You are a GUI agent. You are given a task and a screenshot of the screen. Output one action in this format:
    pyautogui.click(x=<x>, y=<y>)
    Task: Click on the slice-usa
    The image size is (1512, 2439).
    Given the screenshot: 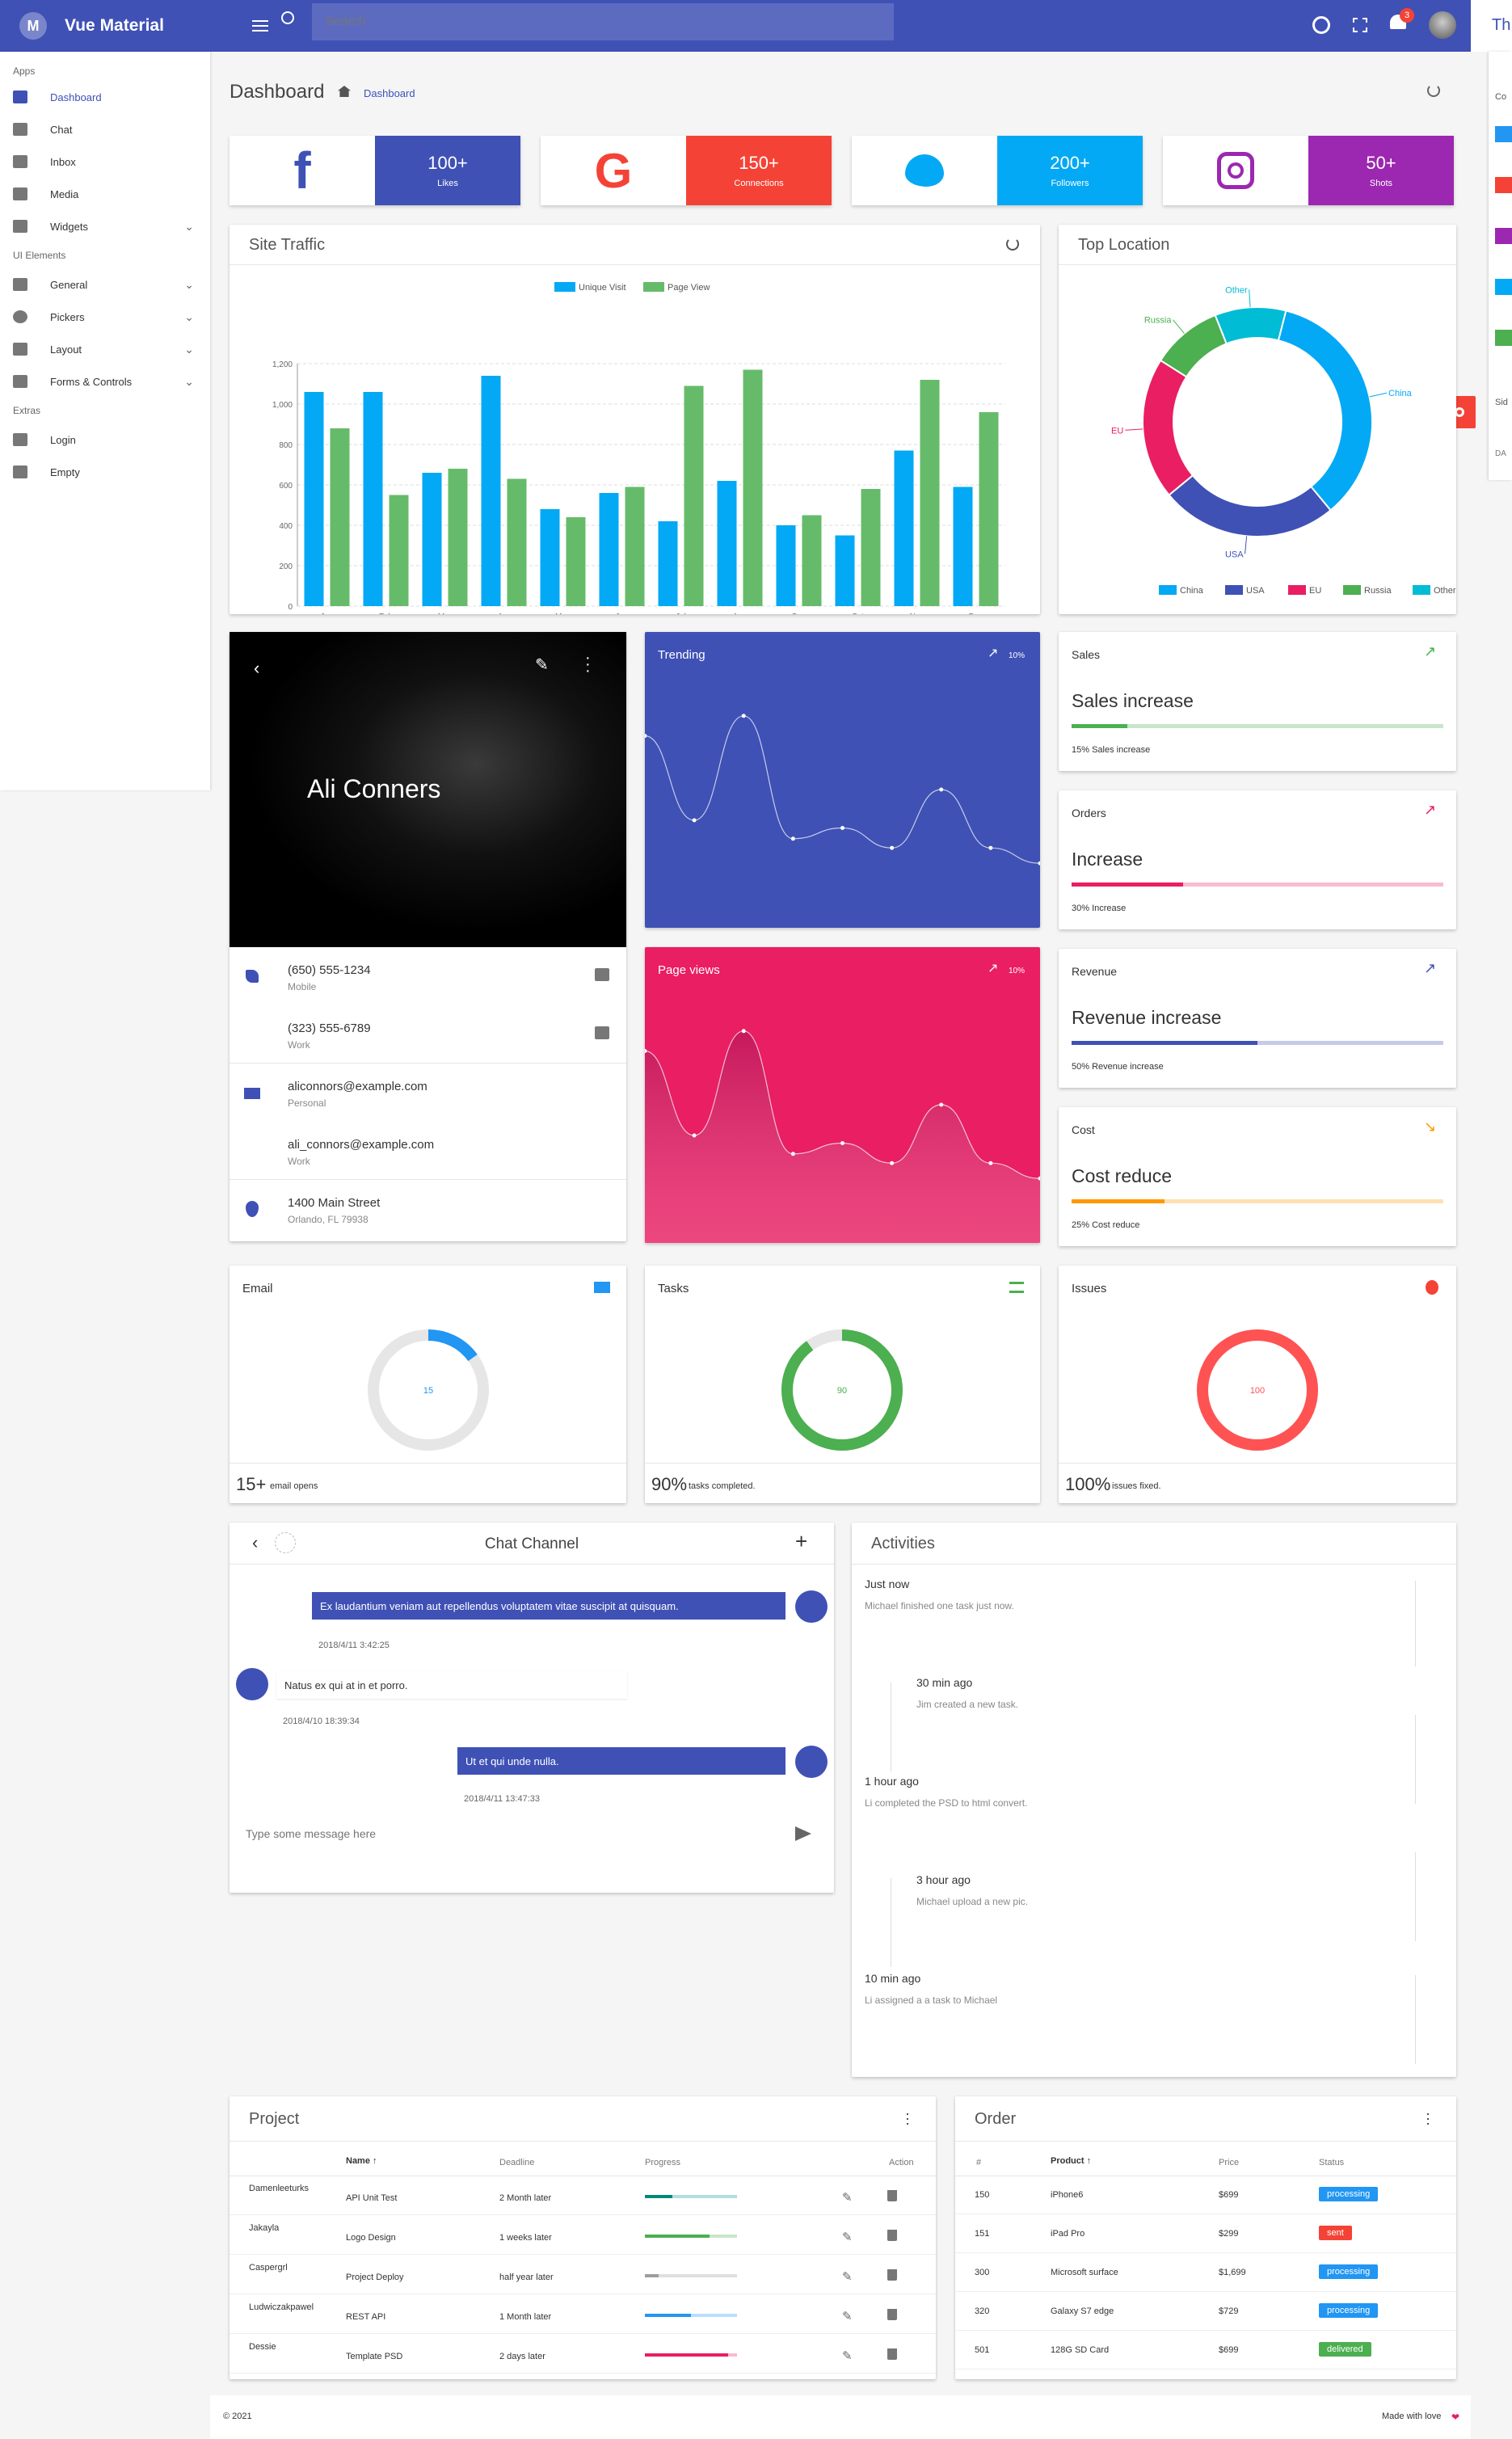 What is the action you would take?
    pyautogui.click(x=1250, y=505)
    